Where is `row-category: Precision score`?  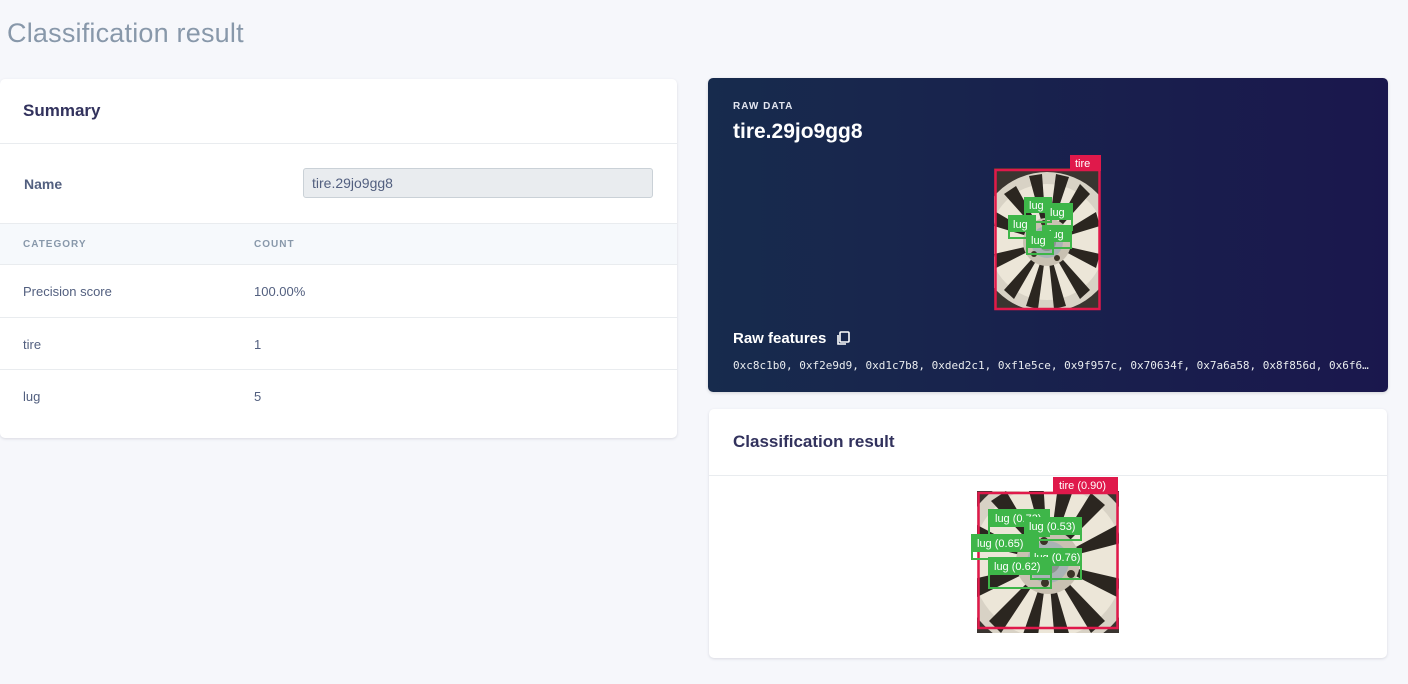 row-category: Precision score is located at coordinates (67, 291).